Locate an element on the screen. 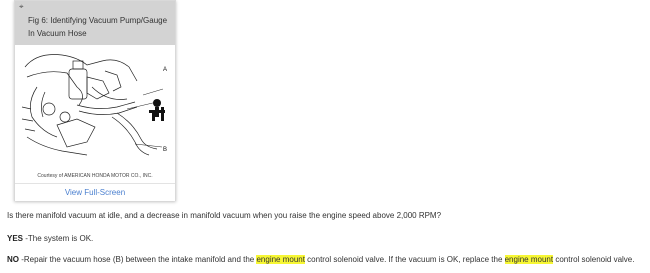 The height and width of the screenshot is (273, 650). highlight-engine-mount-1: engine mount is located at coordinates (280, 259).